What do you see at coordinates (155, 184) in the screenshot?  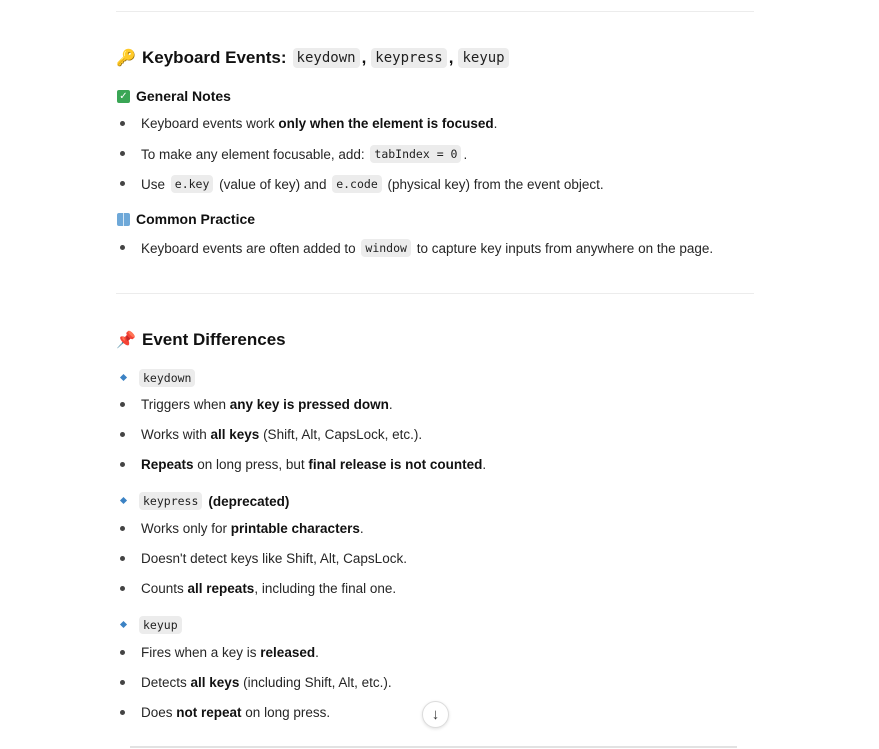 I see `list-item-text: Use` at bounding box center [155, 184].